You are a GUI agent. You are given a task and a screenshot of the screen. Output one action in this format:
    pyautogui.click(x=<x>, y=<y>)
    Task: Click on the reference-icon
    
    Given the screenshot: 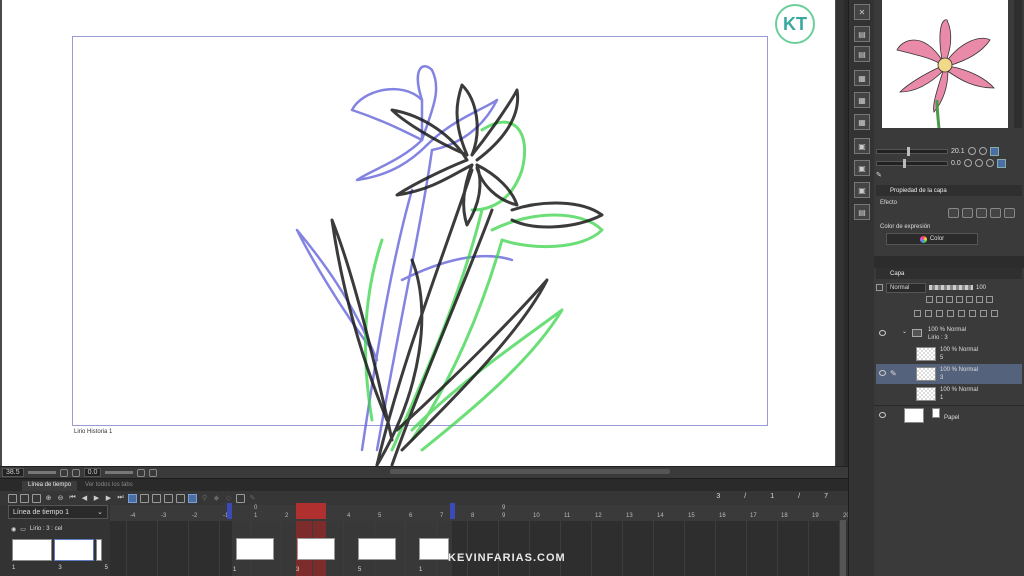 What is the action you would take?
    pyautogui.click(x=959, y=299)
    